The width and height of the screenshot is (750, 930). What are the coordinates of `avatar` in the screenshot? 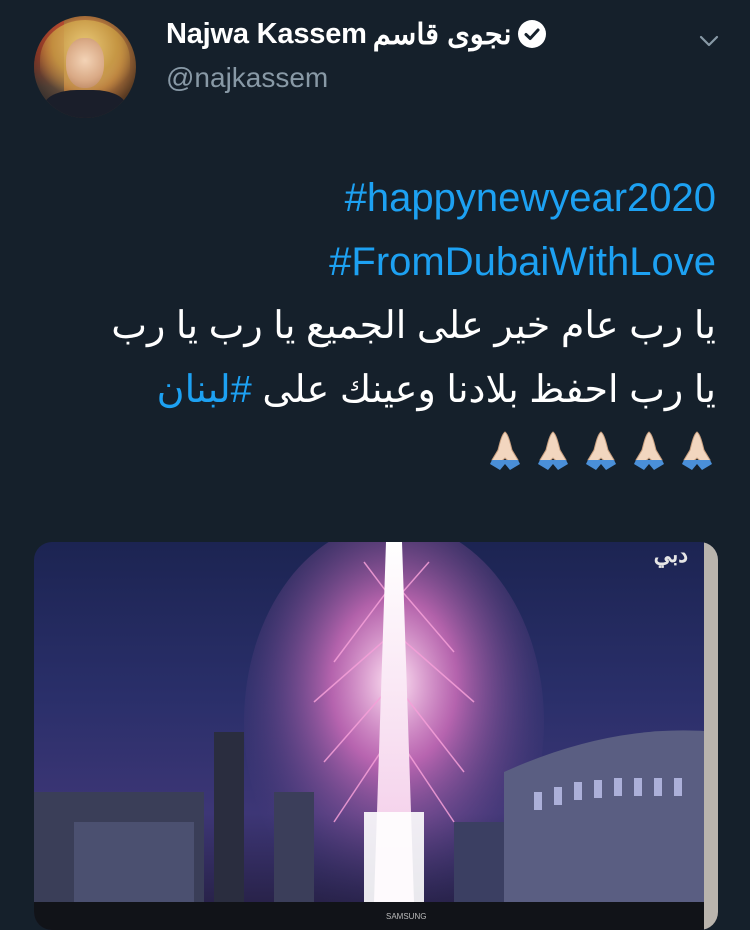 It's located at (85, 67).